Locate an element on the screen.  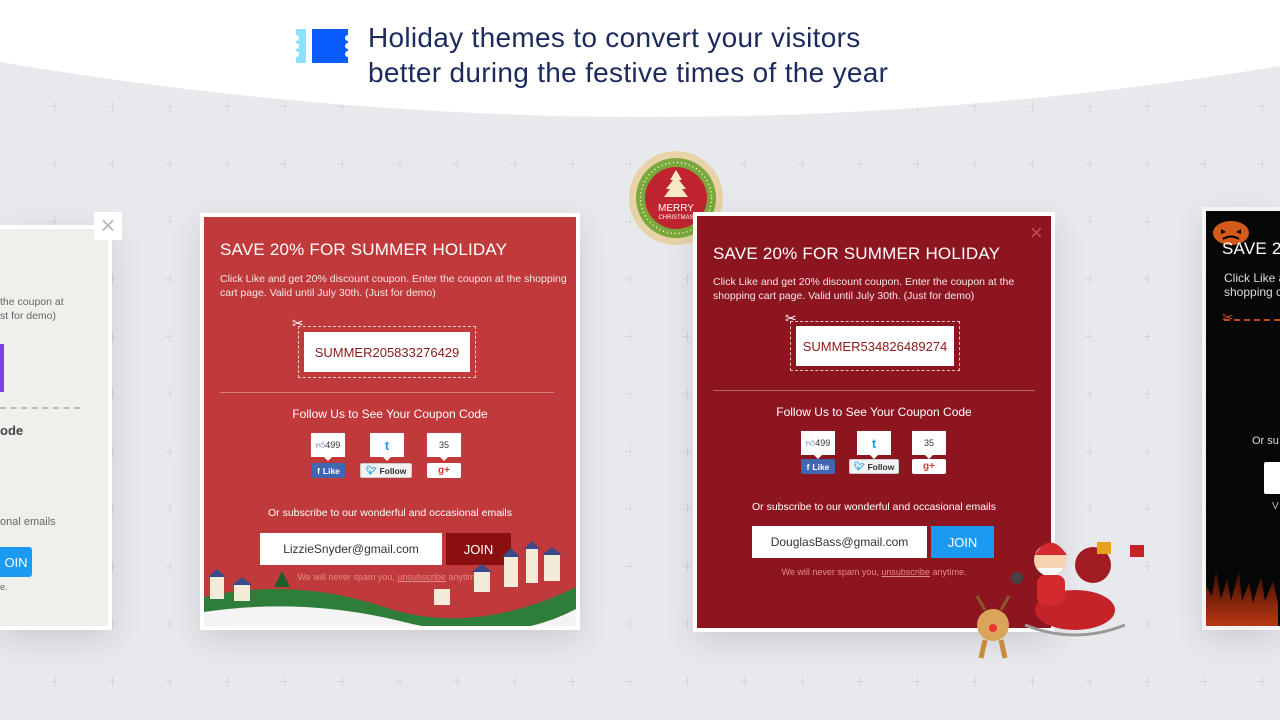
coupon-code: SUMMER534826489274 is located at coordinates (875, 346).